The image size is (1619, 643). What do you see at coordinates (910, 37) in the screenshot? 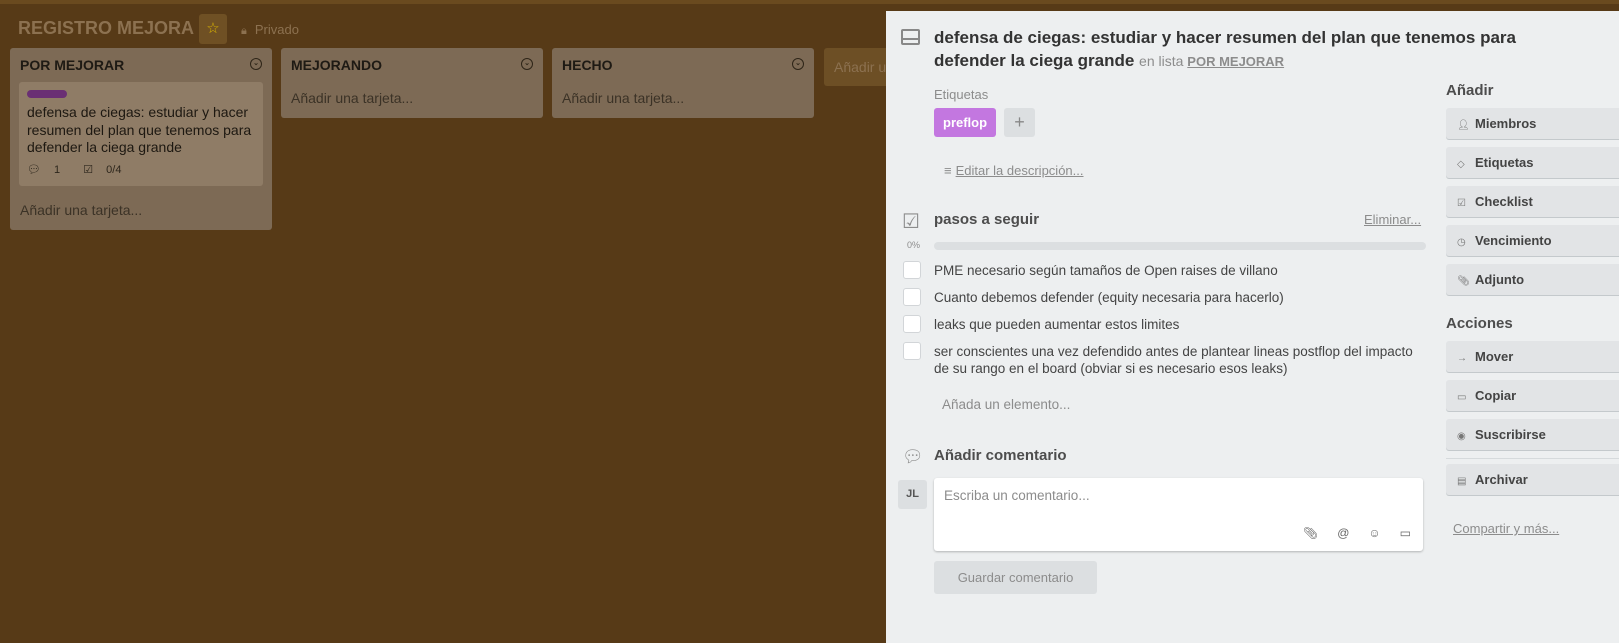
I see `card-icon` at bounding box center [910, 37].